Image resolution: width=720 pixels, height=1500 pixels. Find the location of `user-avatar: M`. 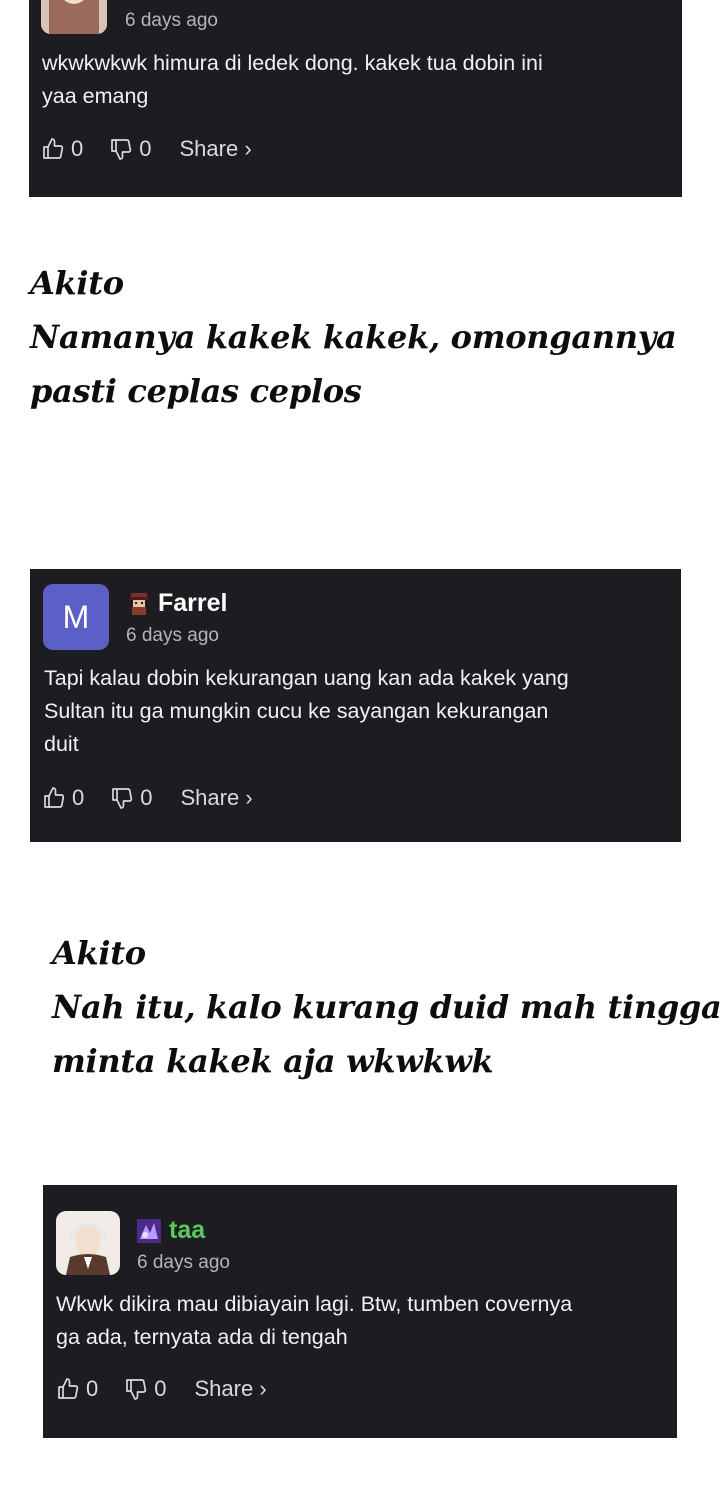

user-avatar: M is located at coordinates (76, 617).